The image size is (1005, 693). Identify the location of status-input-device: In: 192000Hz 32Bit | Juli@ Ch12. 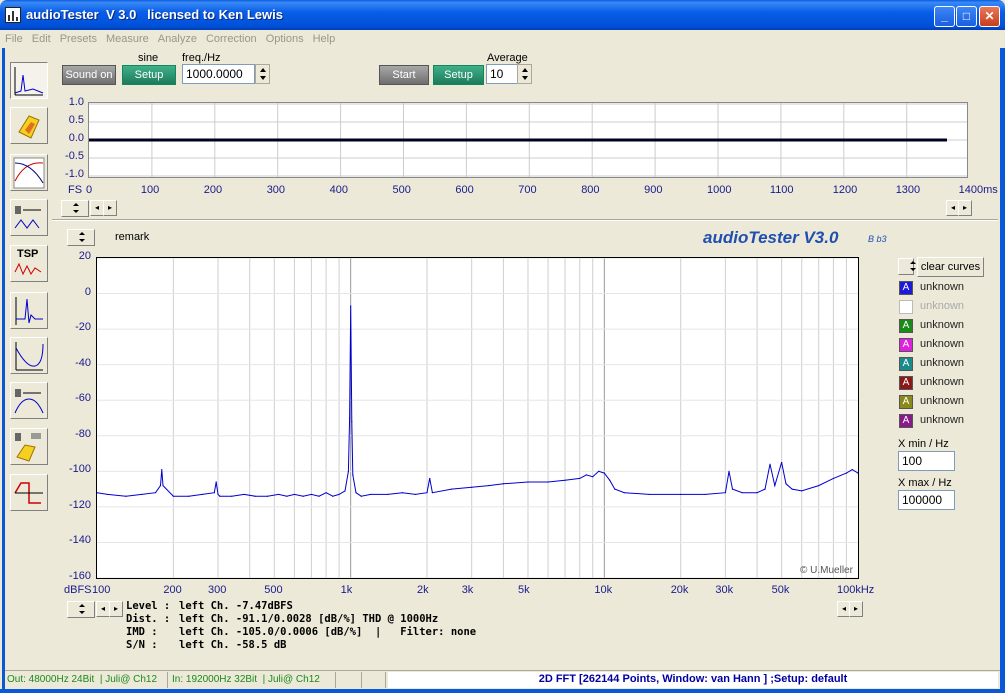
(253, 680).